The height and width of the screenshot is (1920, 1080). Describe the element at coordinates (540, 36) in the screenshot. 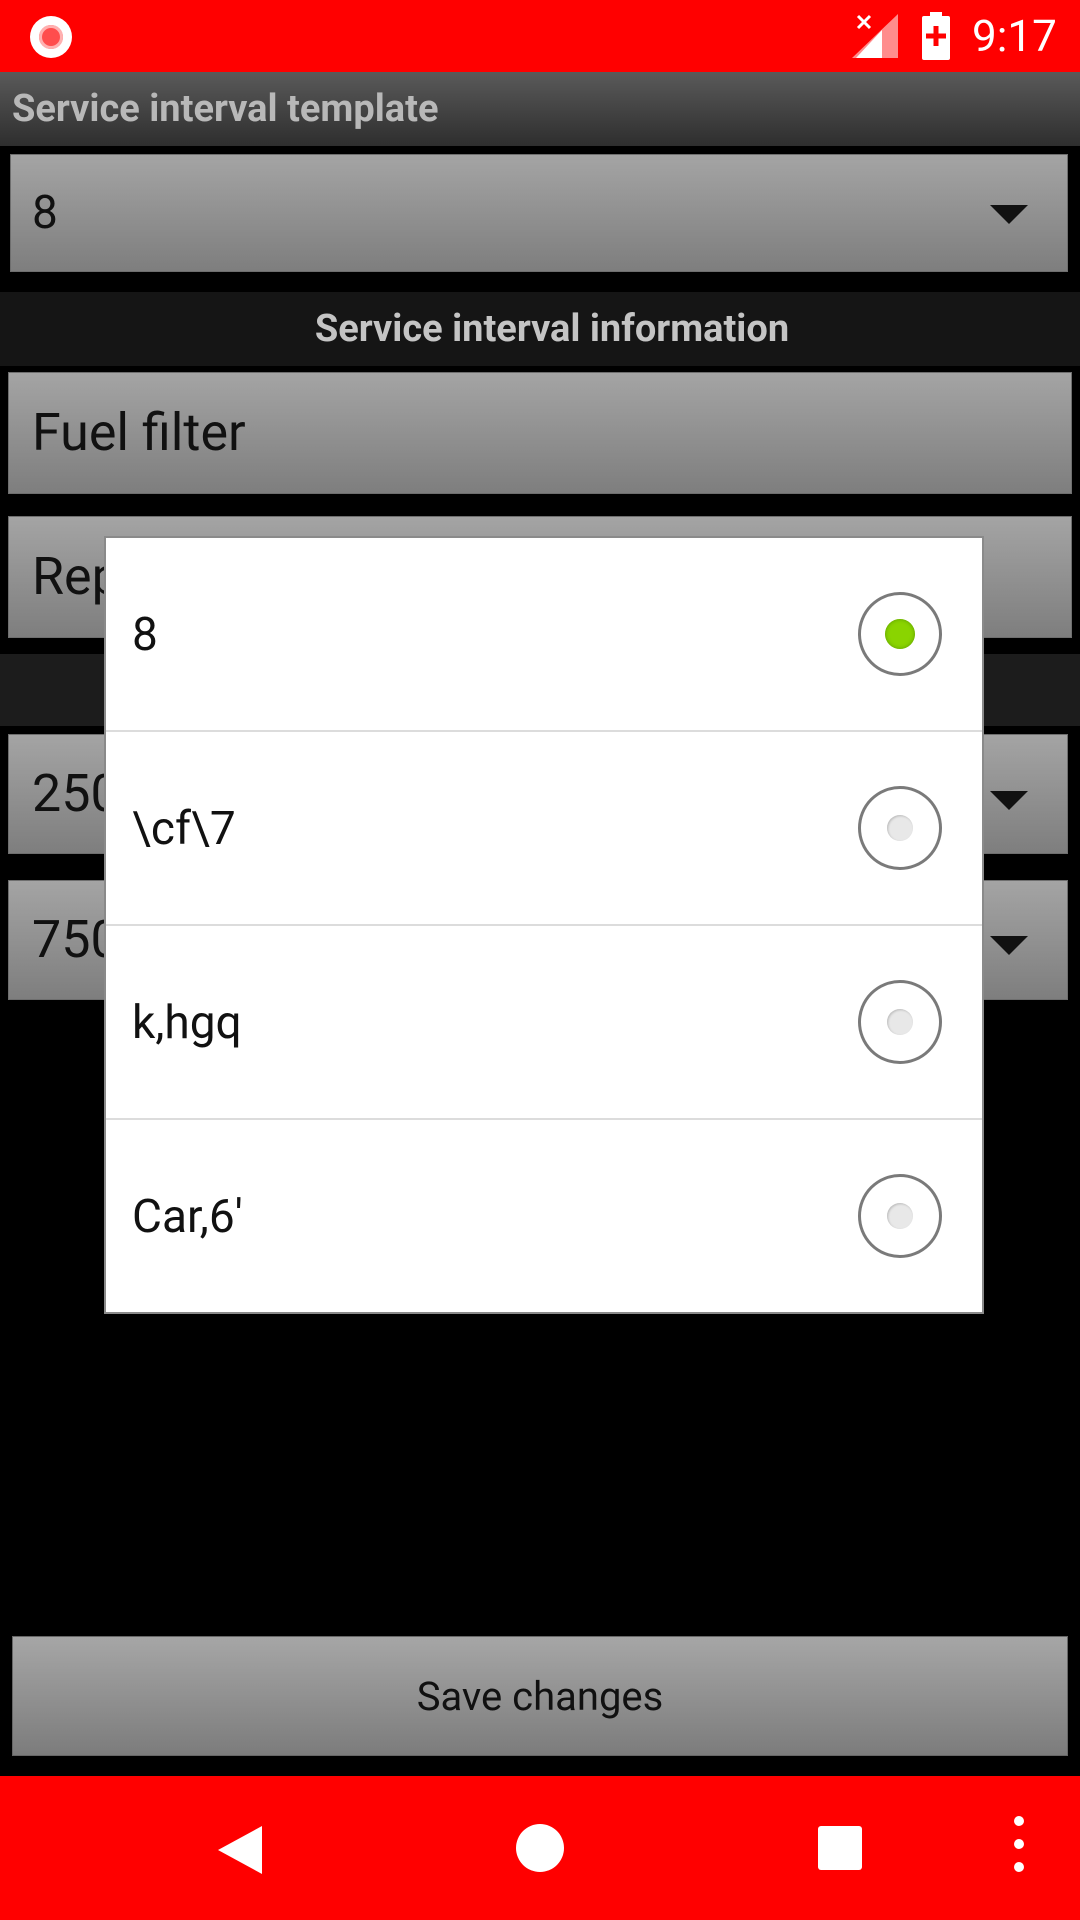

I see `status-bar` at that location.